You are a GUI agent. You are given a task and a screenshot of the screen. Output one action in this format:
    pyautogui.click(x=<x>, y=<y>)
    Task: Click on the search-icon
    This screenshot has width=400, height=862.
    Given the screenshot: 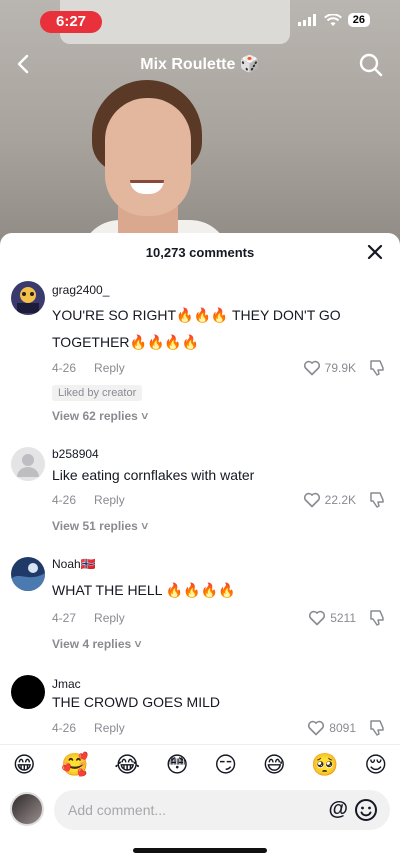 What is the action you would take?
    pyautogui.click(x=371, y=65)
    